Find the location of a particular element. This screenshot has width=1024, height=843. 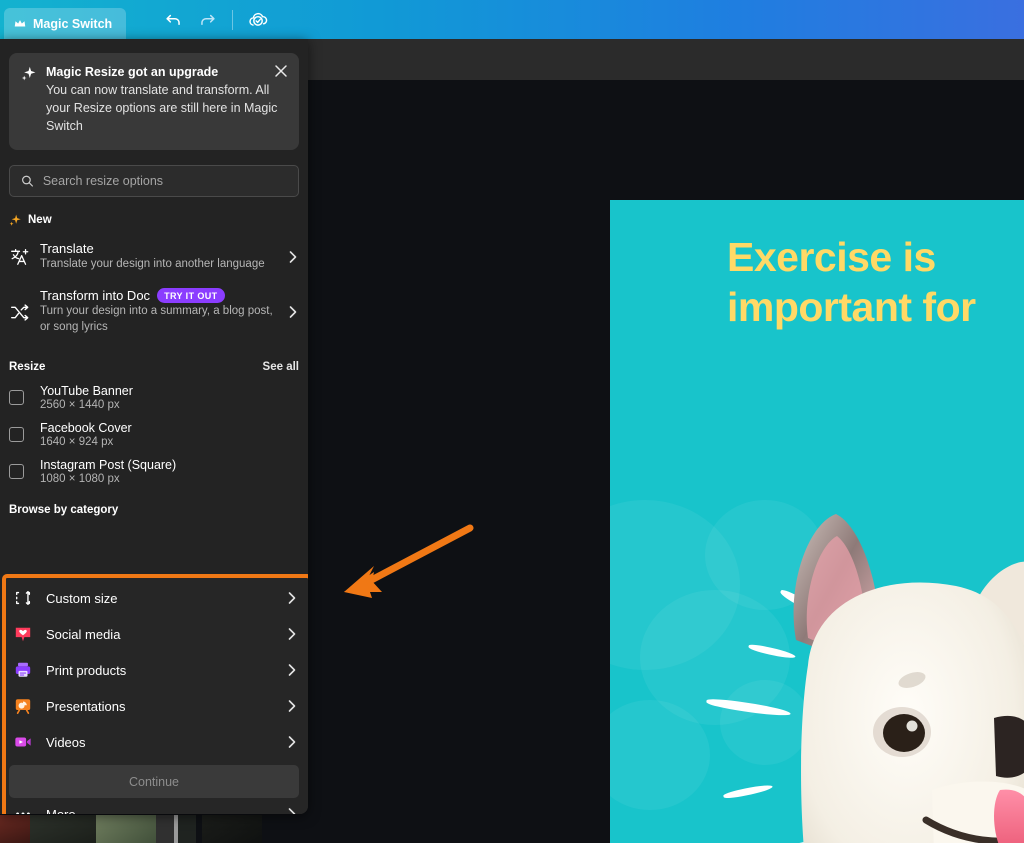

undo-button is located at coordinates (173, 20).